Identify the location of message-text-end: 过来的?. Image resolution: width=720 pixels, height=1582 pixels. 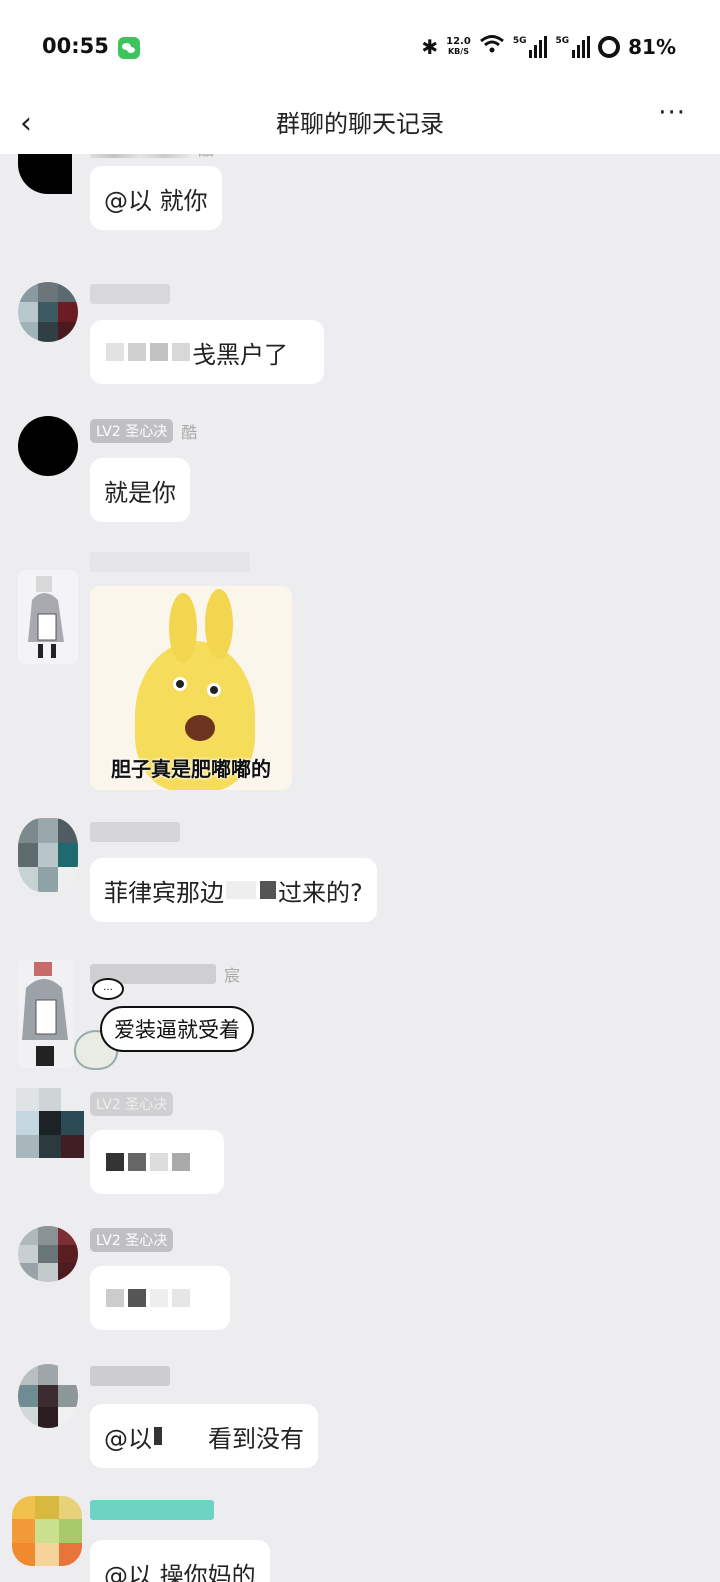
(320, 892).